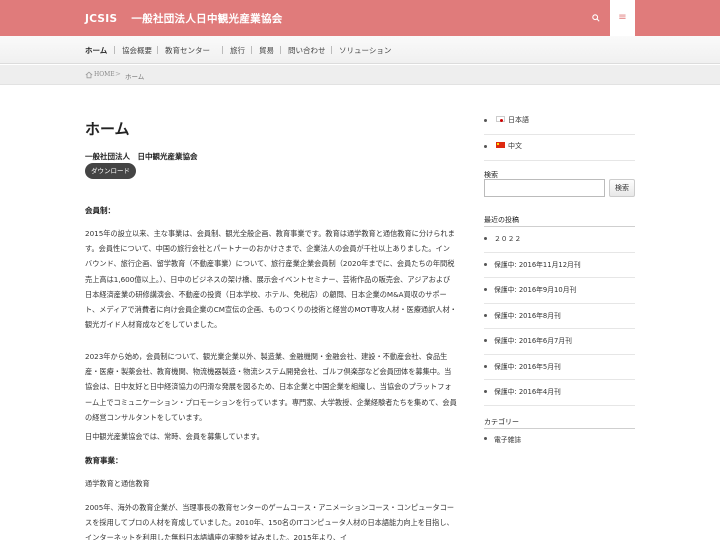  Describe the element at coordinates (141, 156) in the screenshot. I see `org-name: 一般社団法人 日中観光産業協会` at that location.